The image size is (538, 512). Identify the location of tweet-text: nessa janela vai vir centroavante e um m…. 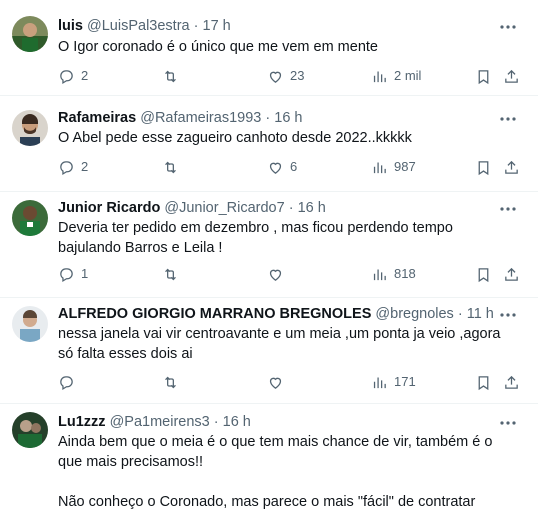
(288, 344).